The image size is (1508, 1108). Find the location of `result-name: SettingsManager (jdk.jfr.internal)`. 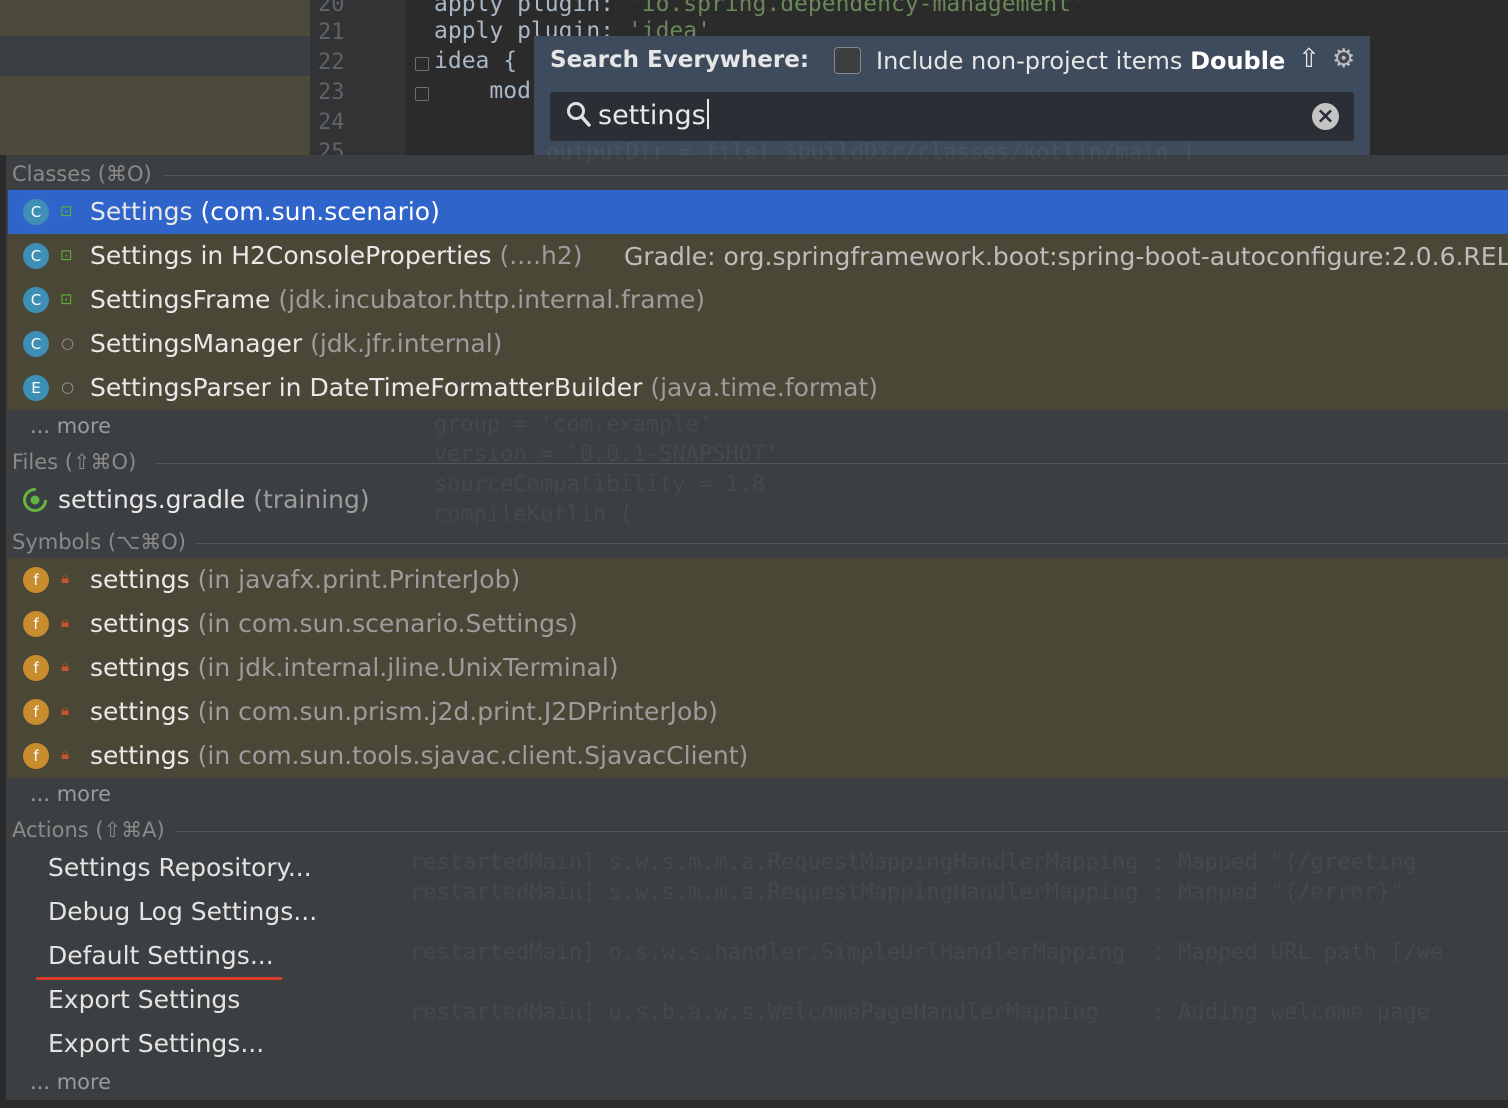

result-name: SettingsManager (jdk.jfr.internal) is located at coordinates (296, 343).